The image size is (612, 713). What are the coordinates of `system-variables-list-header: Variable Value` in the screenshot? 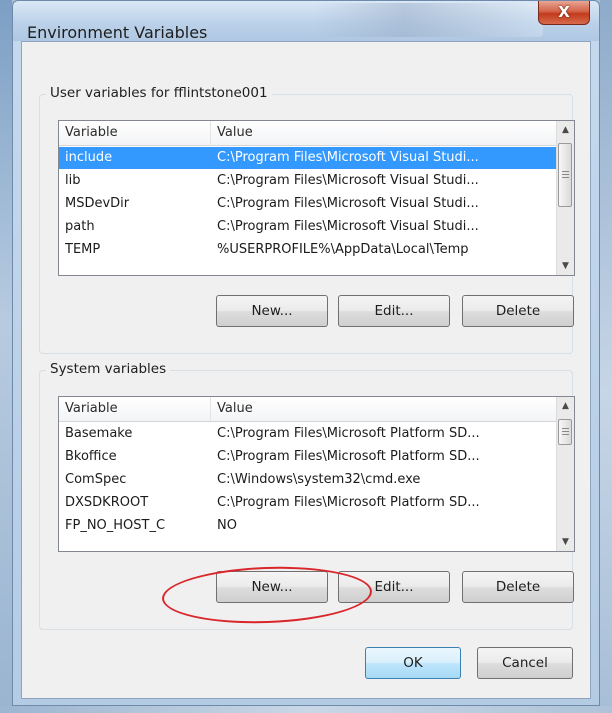 It's located at (316, 409).